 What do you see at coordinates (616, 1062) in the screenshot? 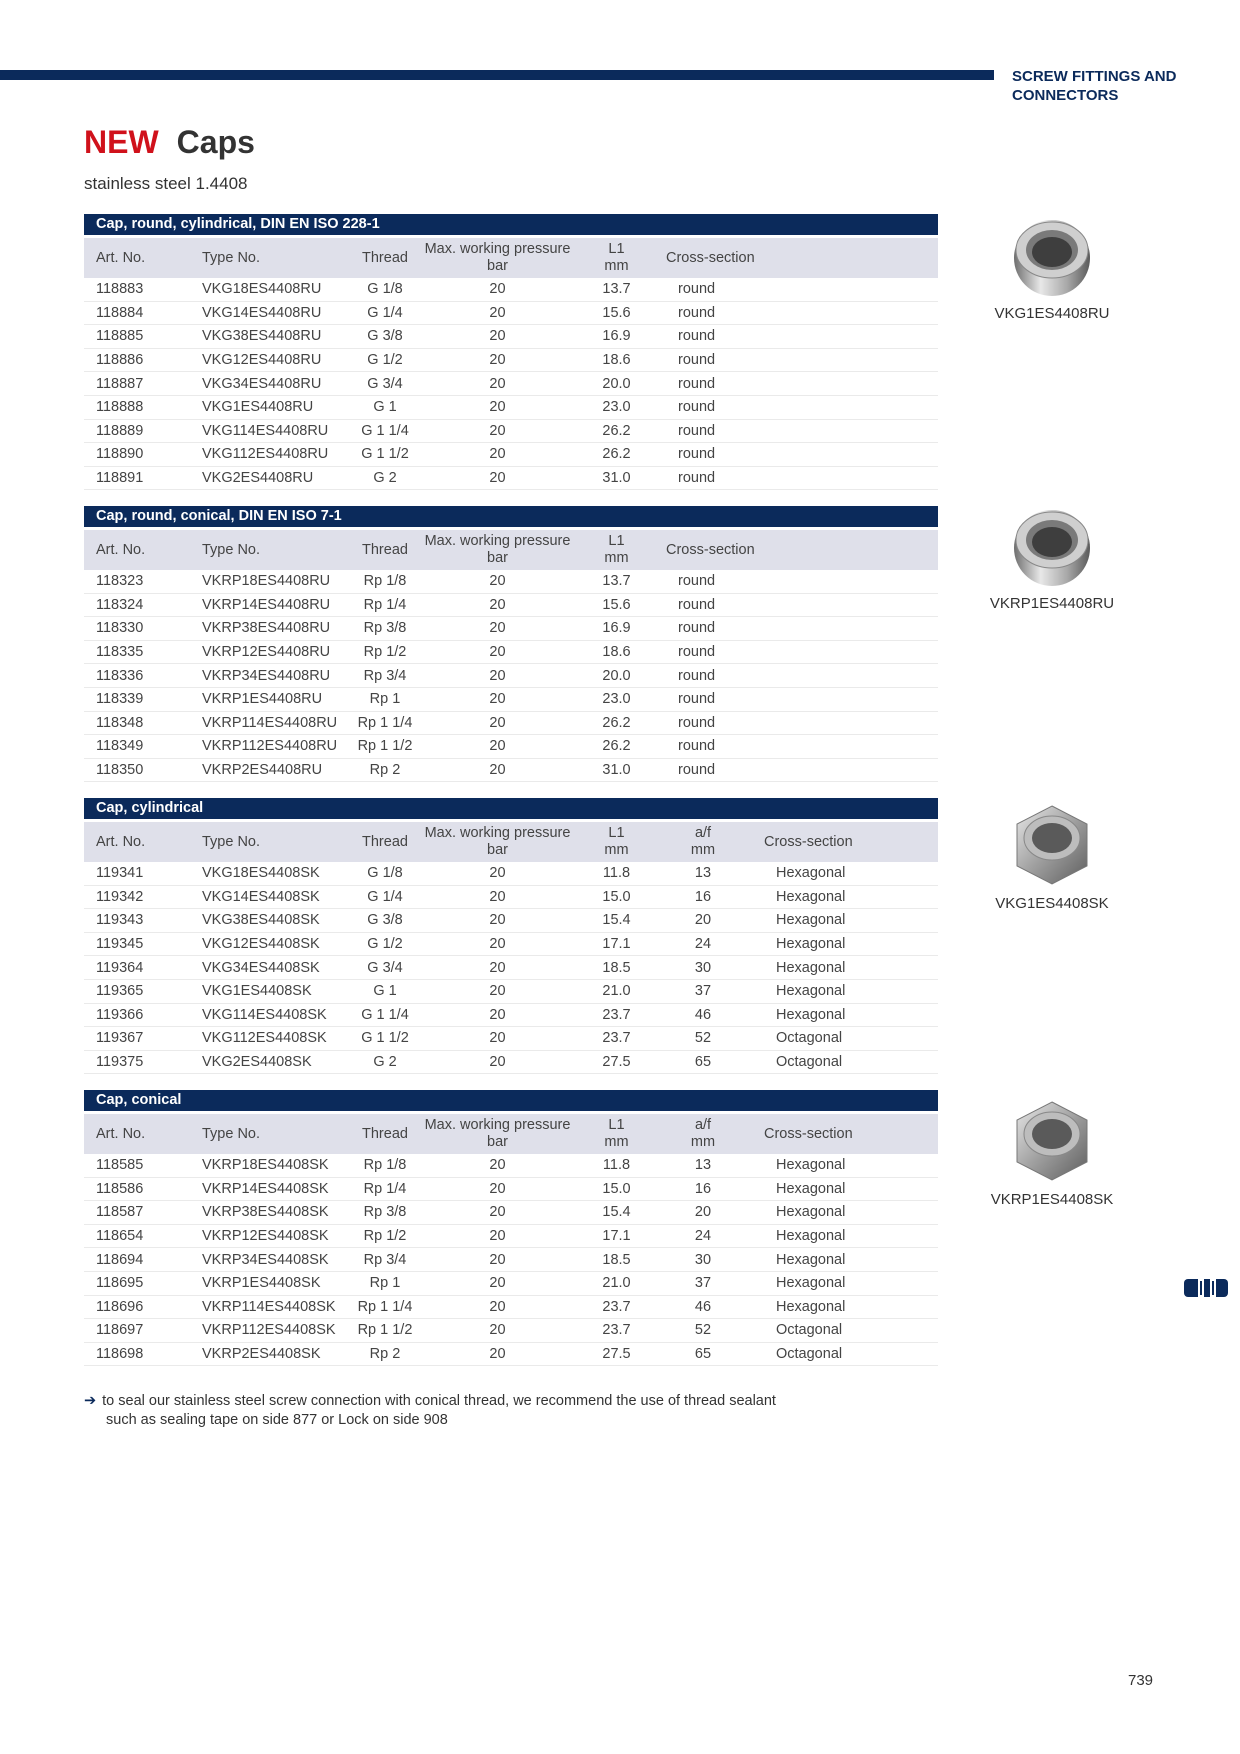
I see `l1-cell: 27.5` at bounding box center [616, 1062].